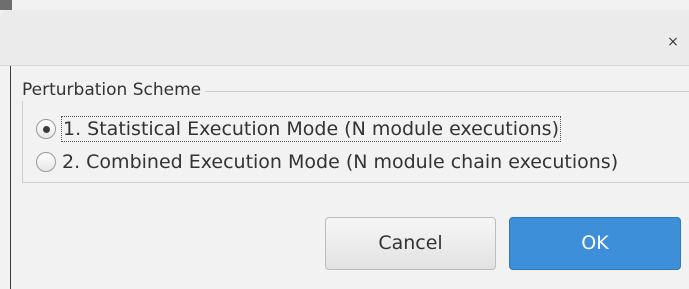 The height and width of the screenshot is (289, 689). What do you see at coordinates (46, 129) in the screenshot?
I see `radio-button-checked-icon` at bounding box center [46, 129].